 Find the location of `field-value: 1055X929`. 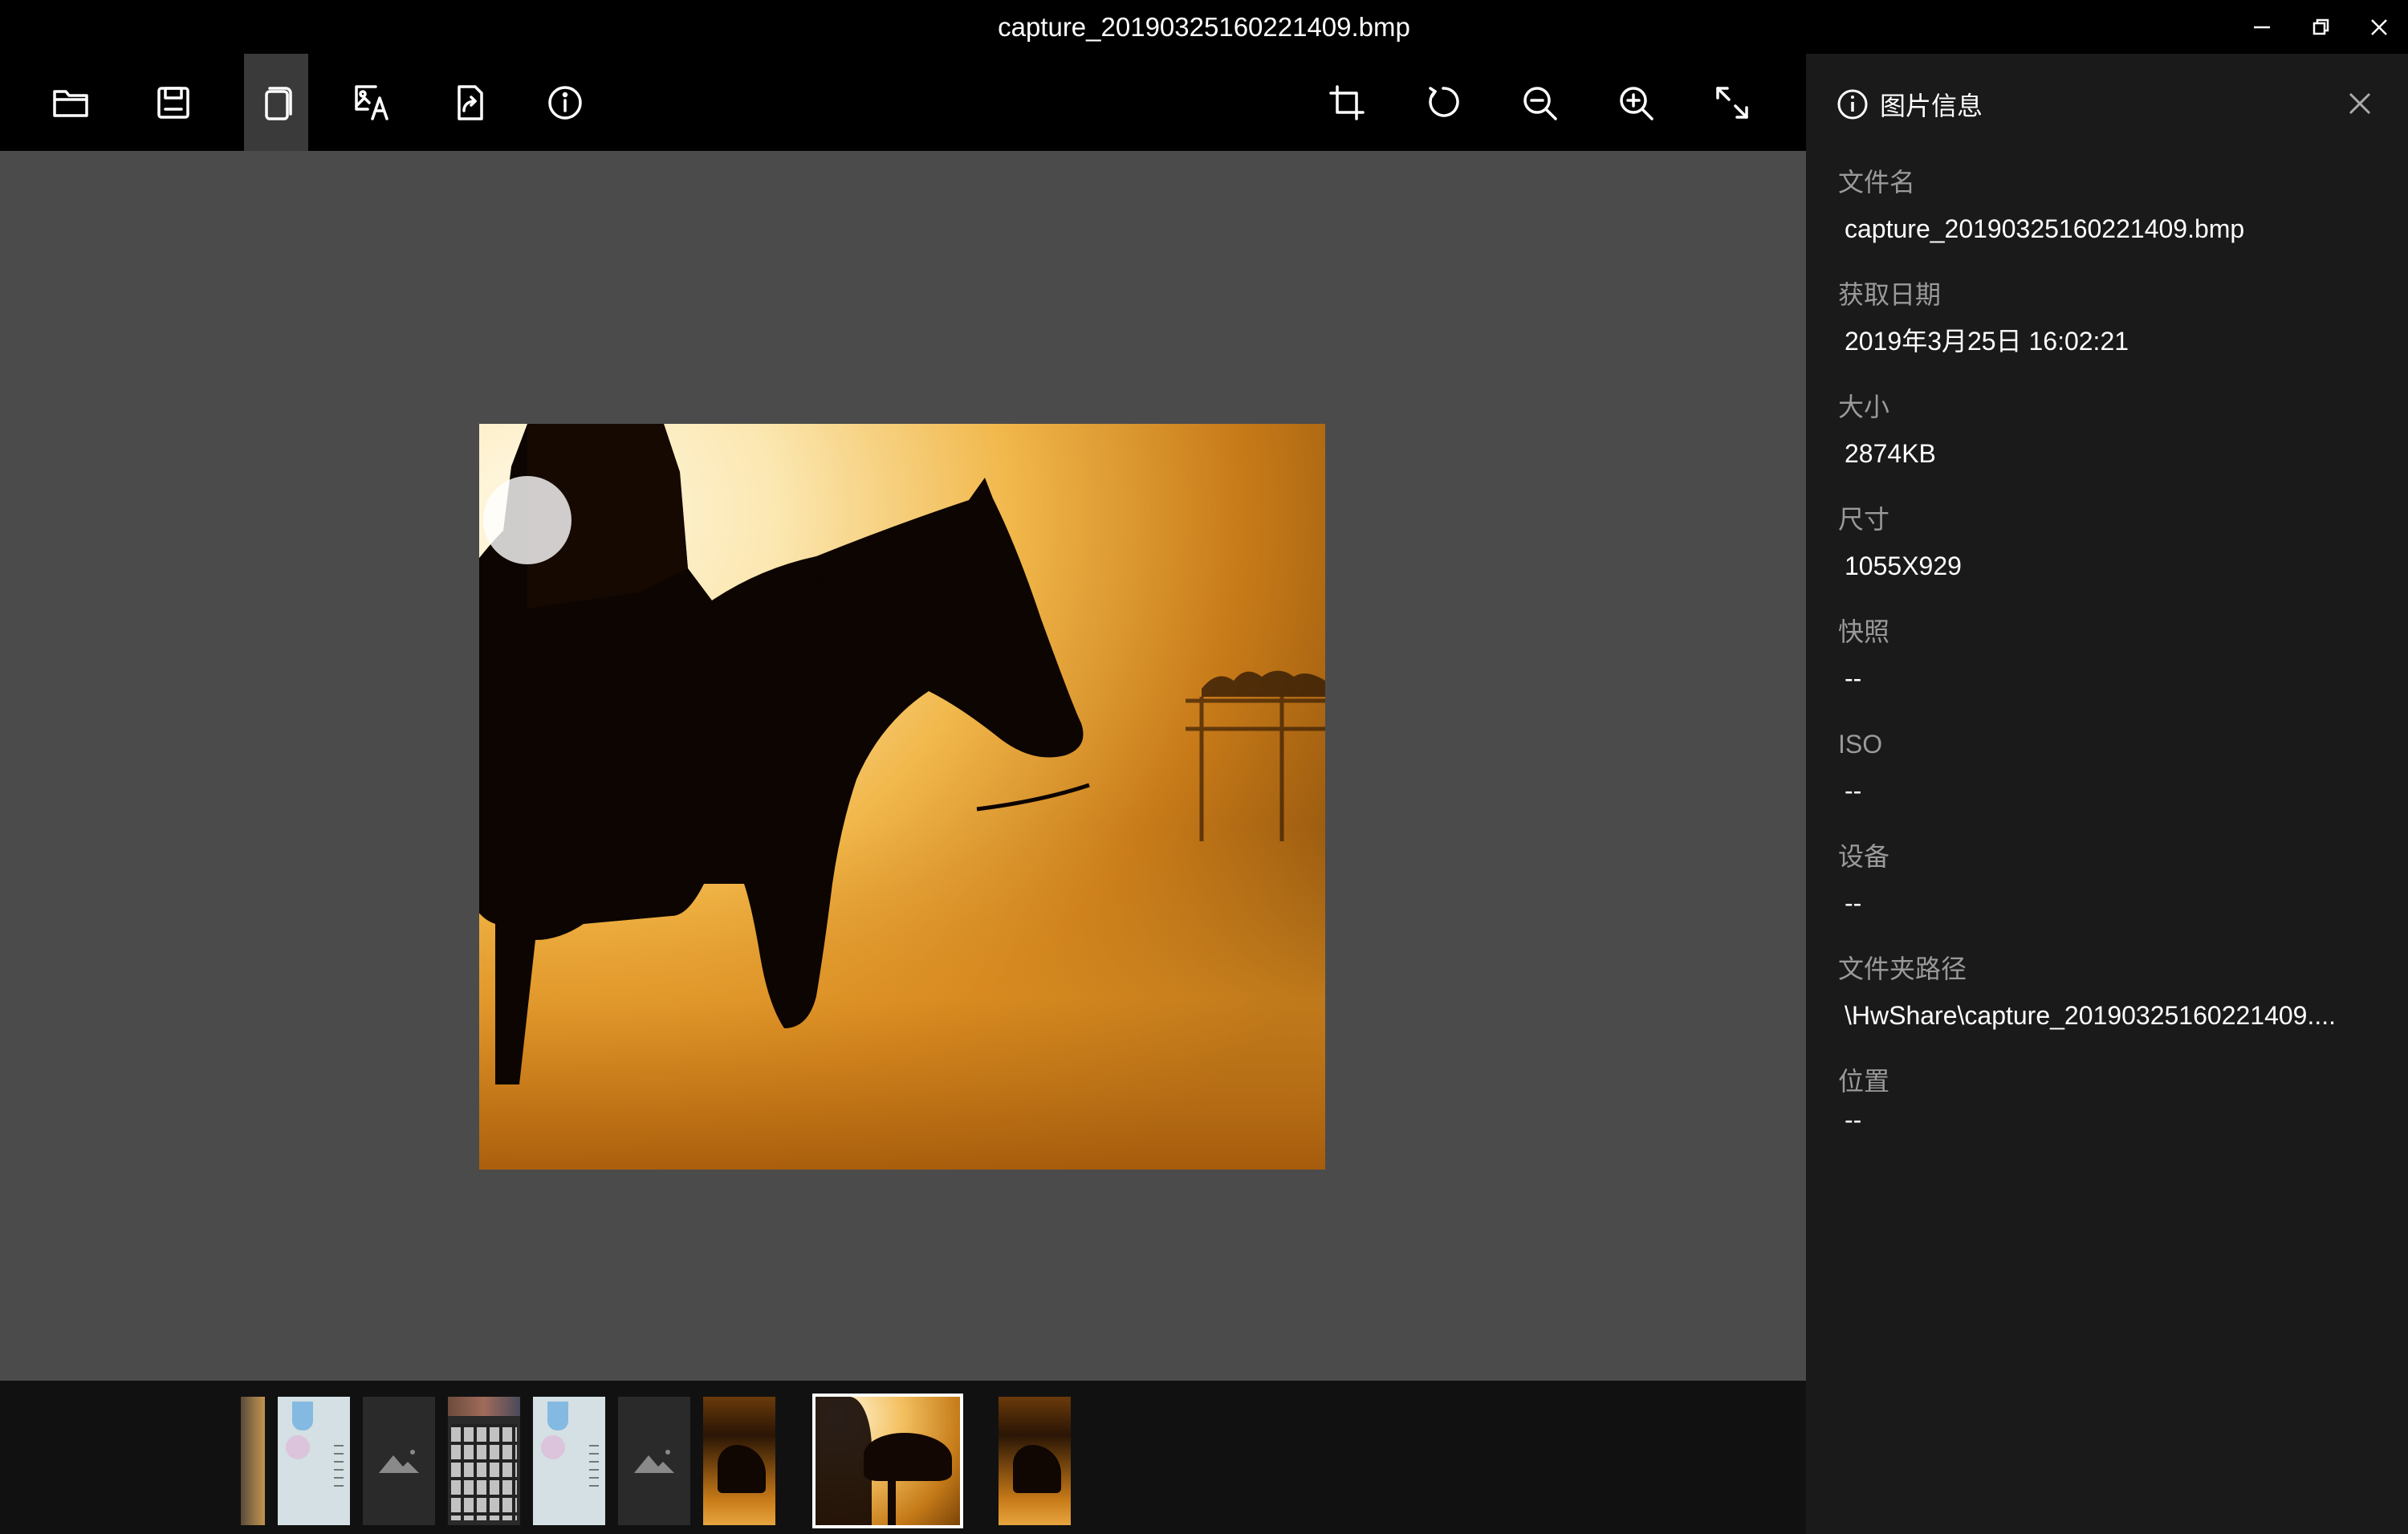

field-value: 1055X929 is located at coordinates (1904, 565).